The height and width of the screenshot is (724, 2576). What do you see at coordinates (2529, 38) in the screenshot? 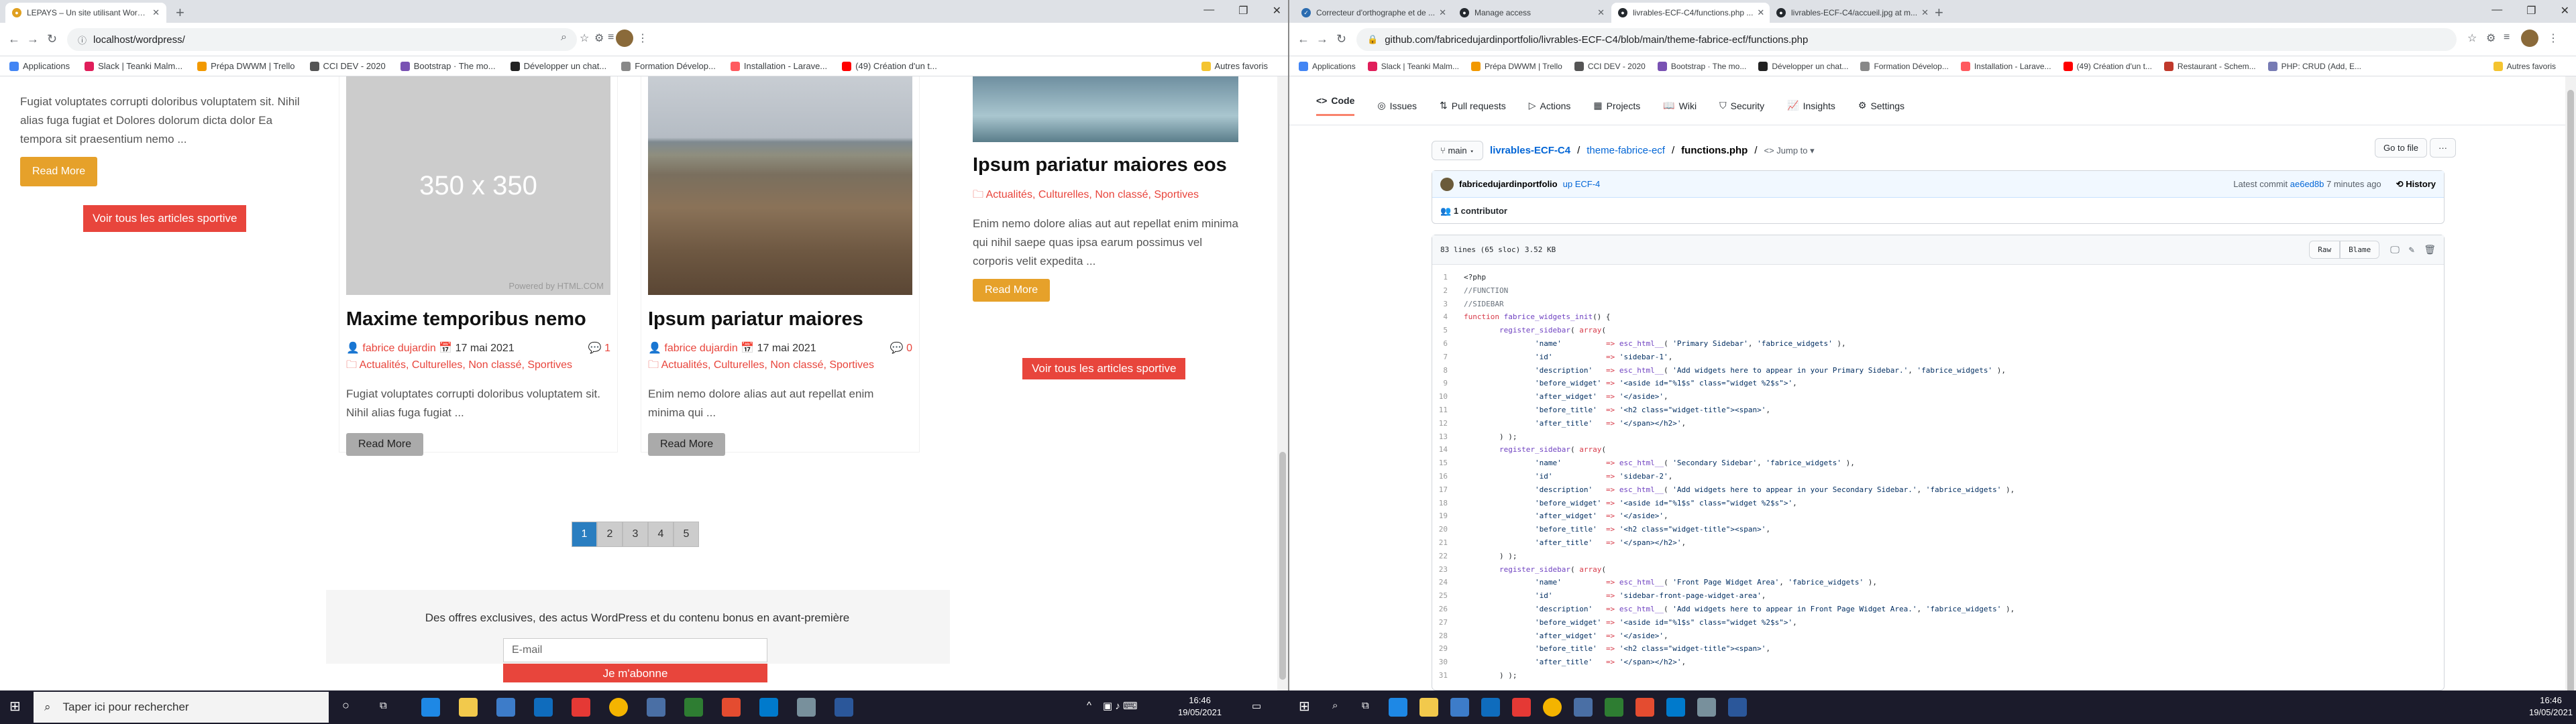
I see `profile-avatar` at bounding box center [2529, 38].